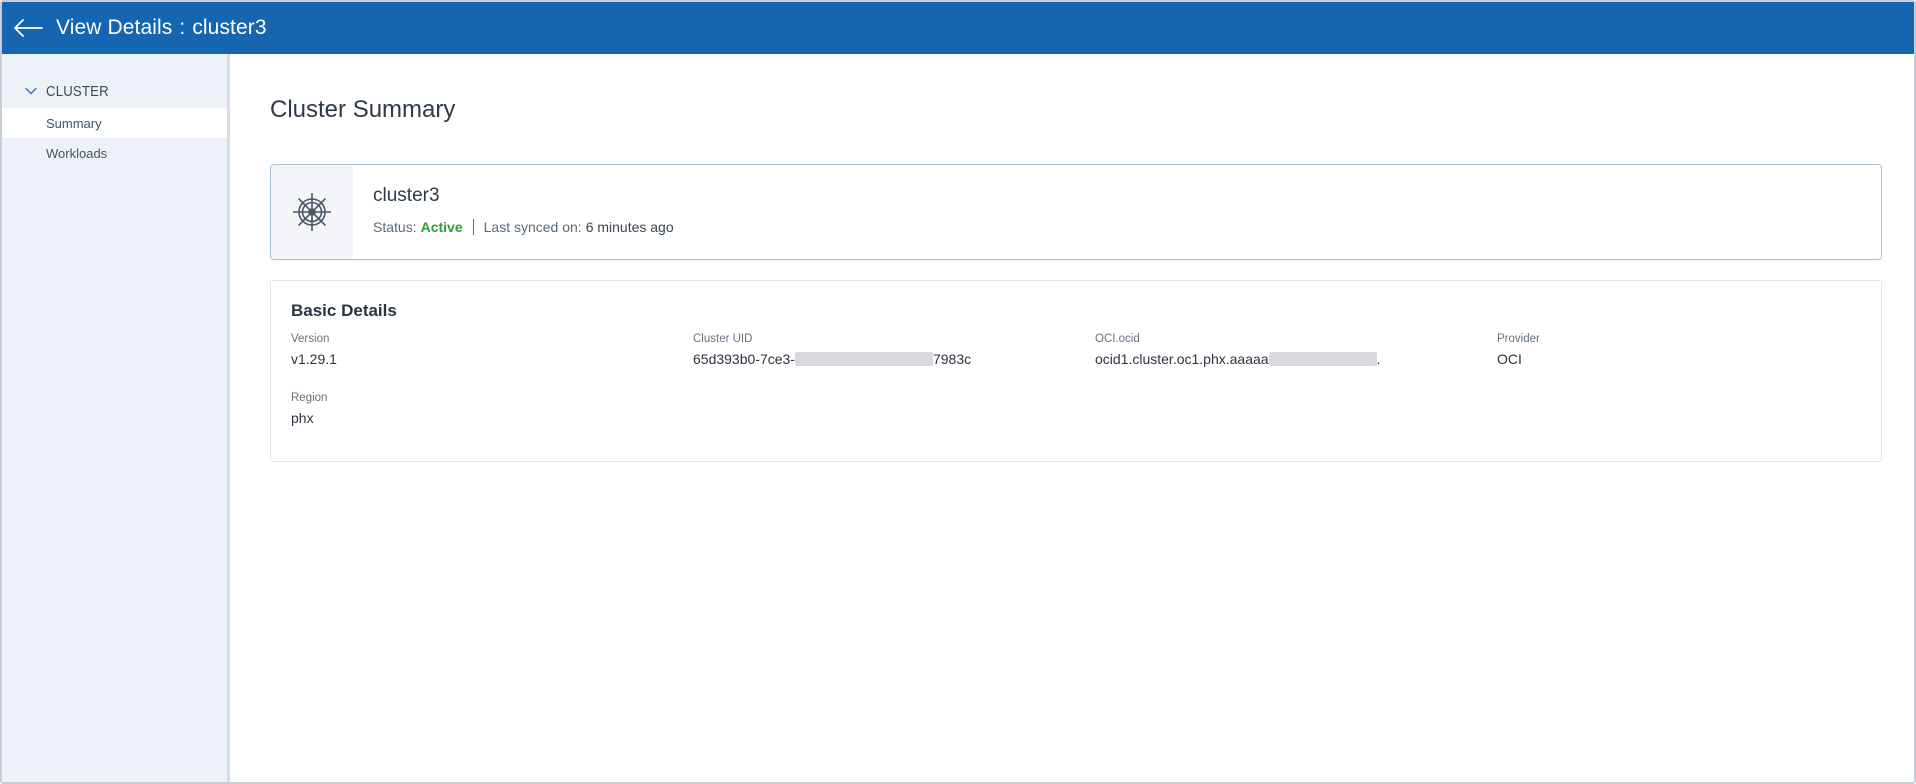 The width and height of the screenshot is (1916, 784). Describe the element at coordinates (229, 27) in the screenshot. I see `header-cluster-name: cluster3` at that location.